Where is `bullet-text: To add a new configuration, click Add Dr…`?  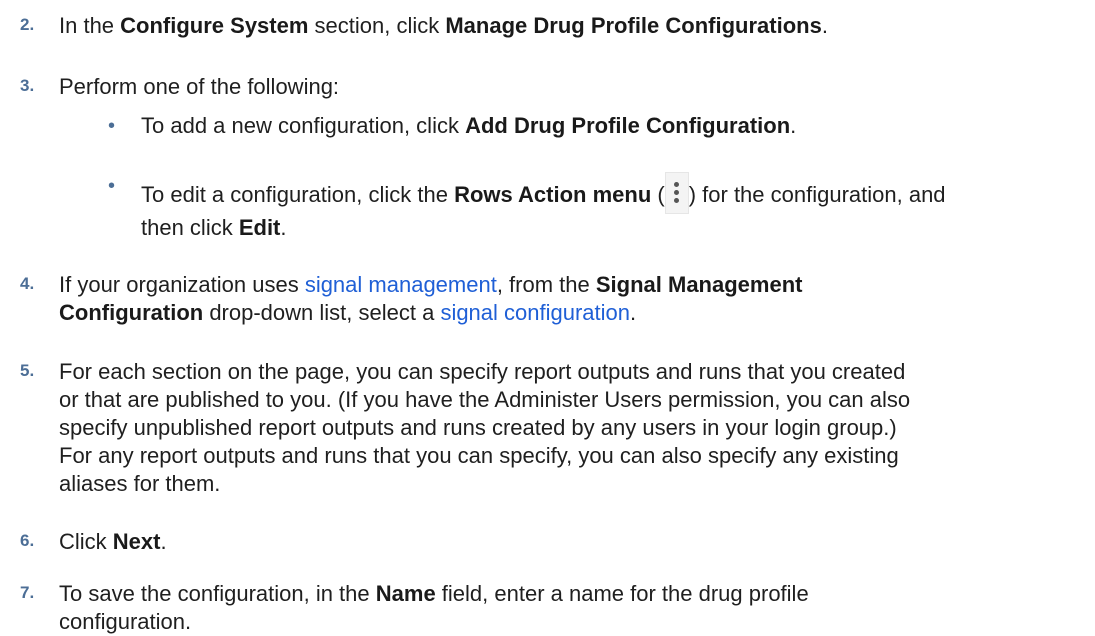 bullet-text: To add a new configuration, click Add Dr… is located at coordinates (469, 125).